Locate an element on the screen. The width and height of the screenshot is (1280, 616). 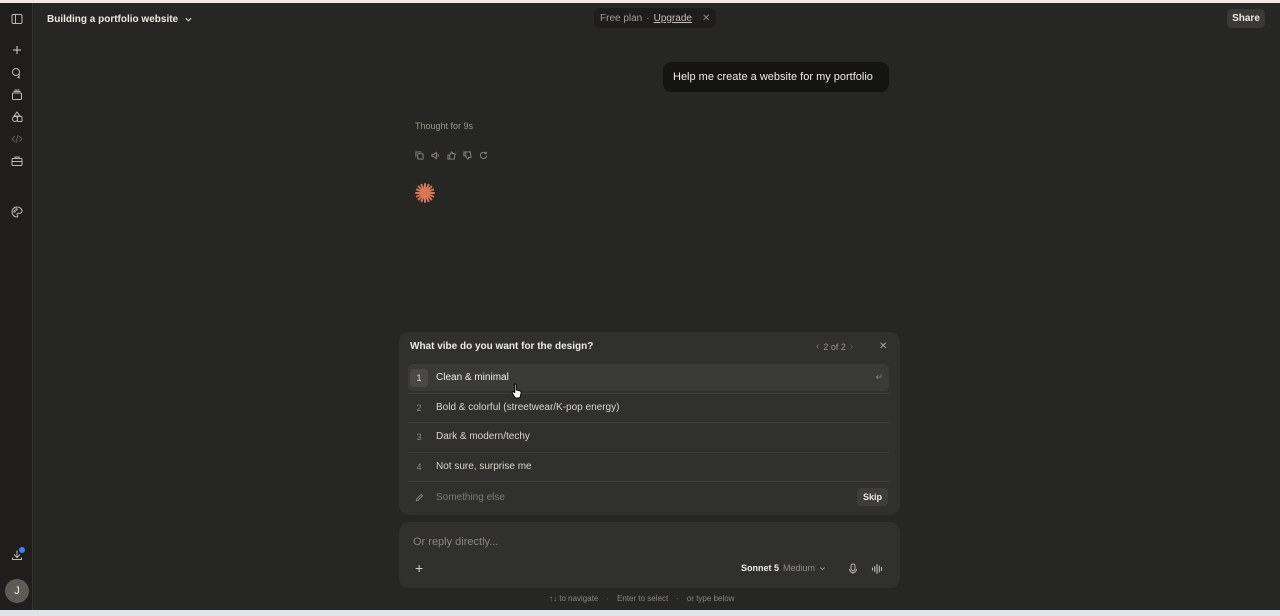
download-badge is located at coordinates (22, 550).